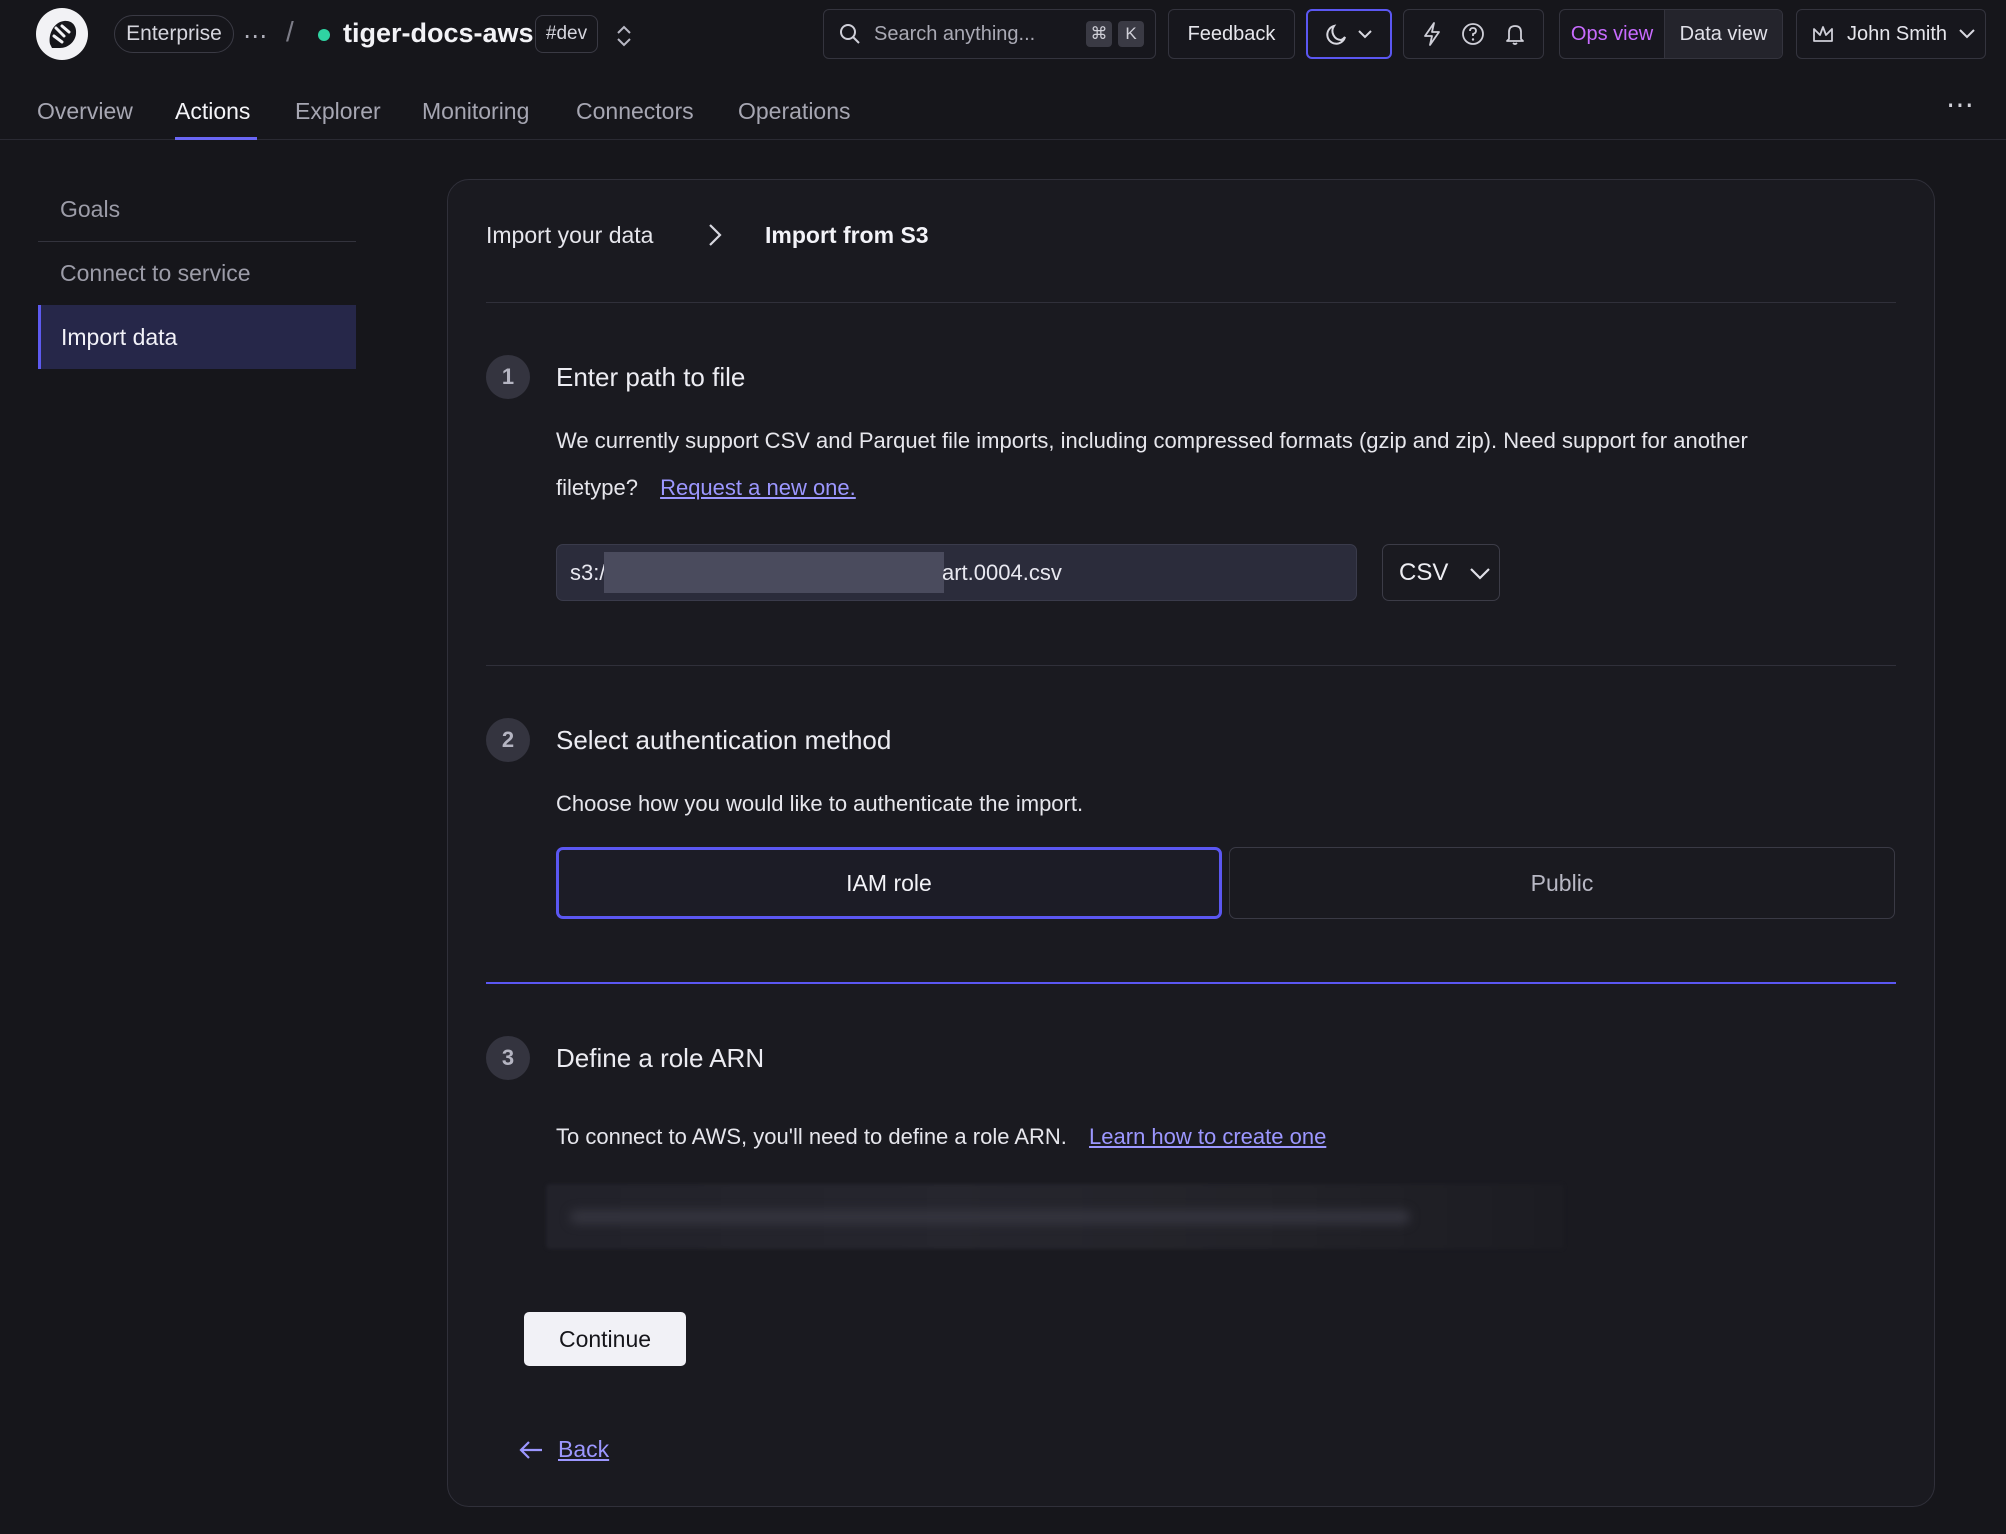 Image resolution: width=2006 pixels, height=1534 pixels. What do you see at coordinates (1515, 34) in the screenshot?
I see `bell-icon` at bounding box center [1515, 34].